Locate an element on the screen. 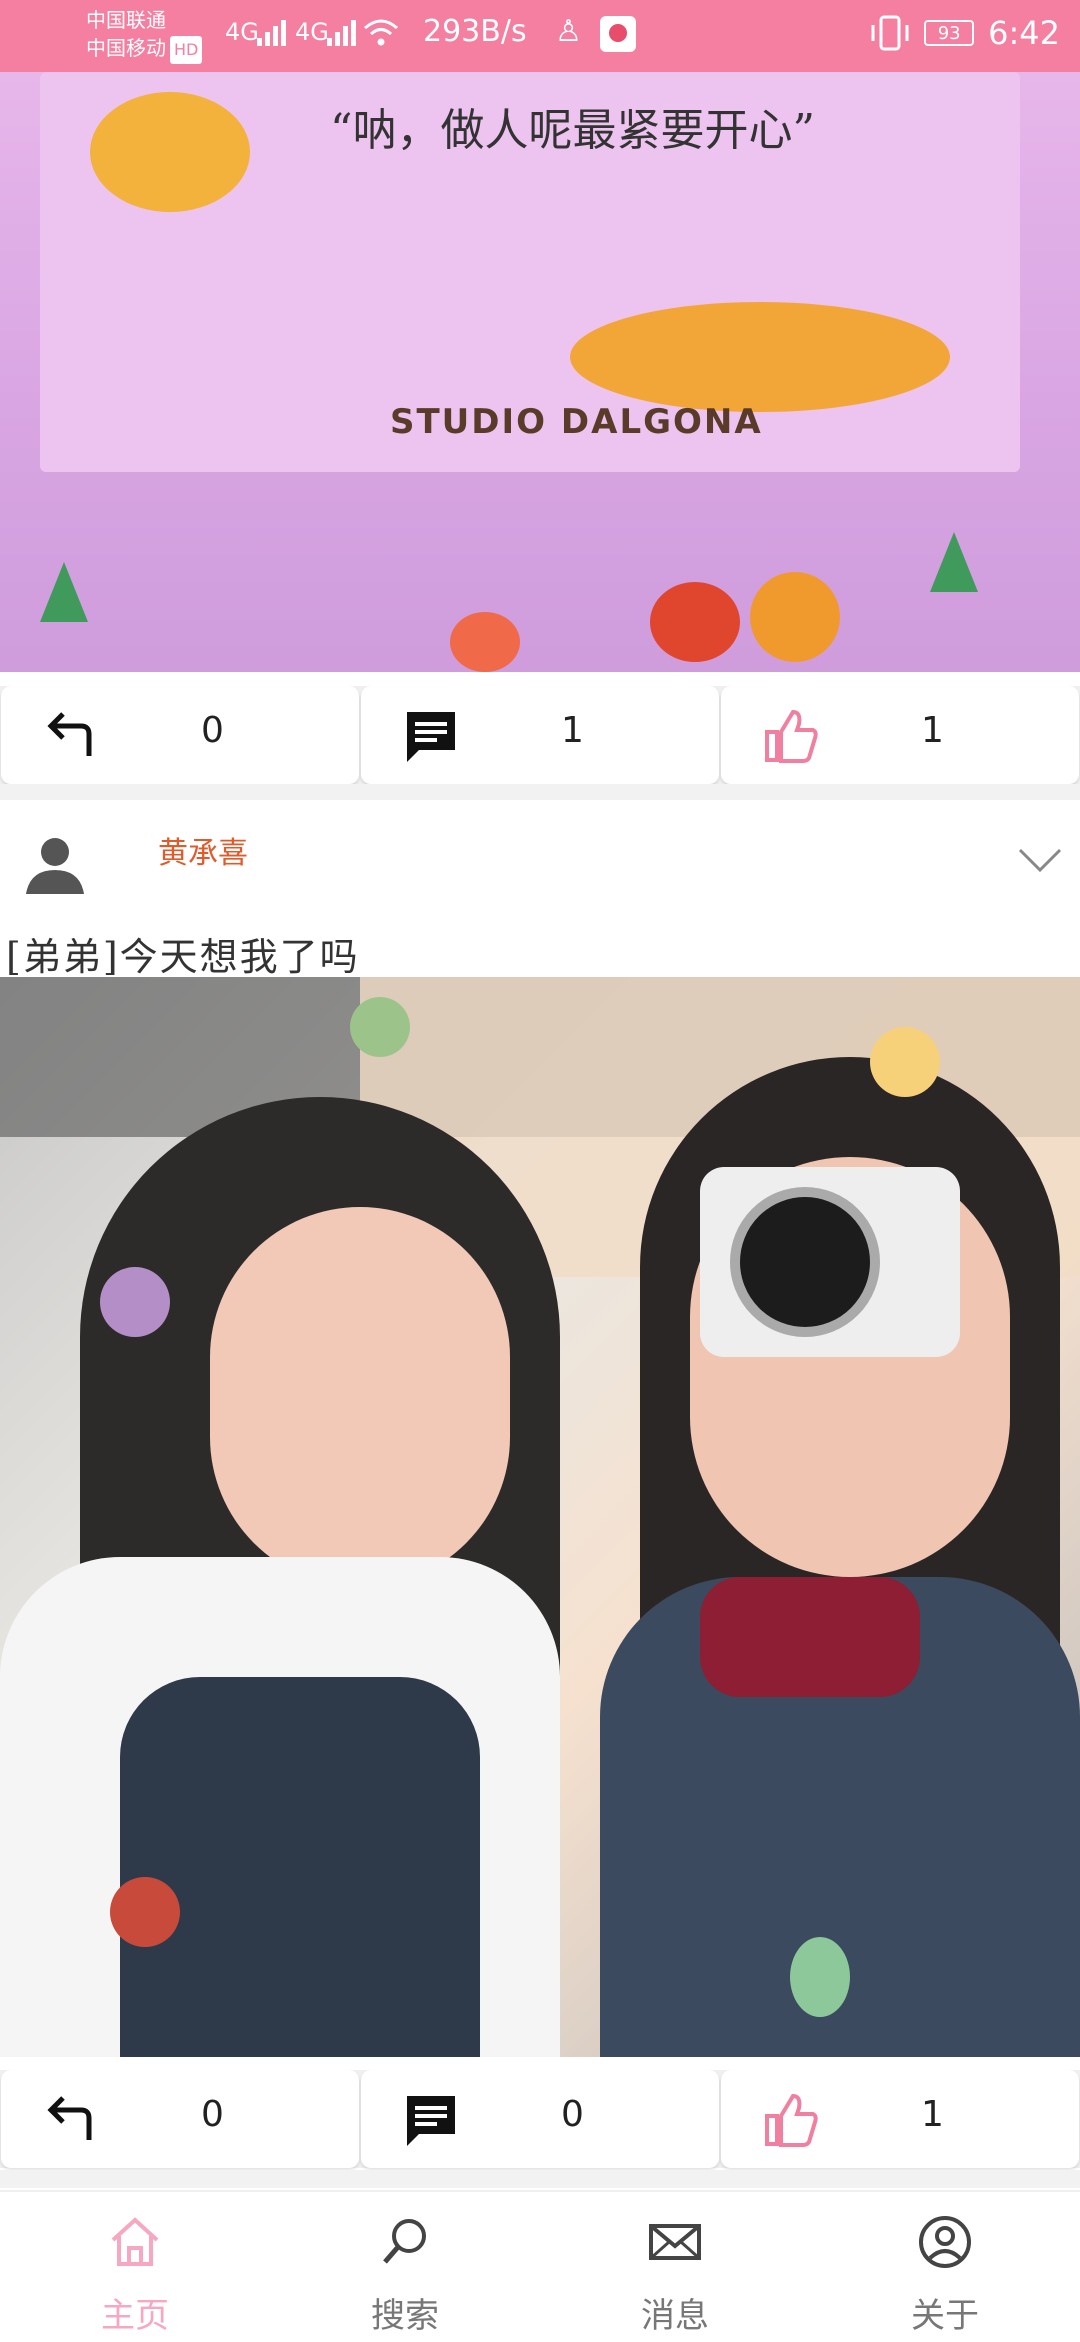 The image size is (1080, 2342). post-actions: 0 0 1 is located at coordinates (540, 2119).